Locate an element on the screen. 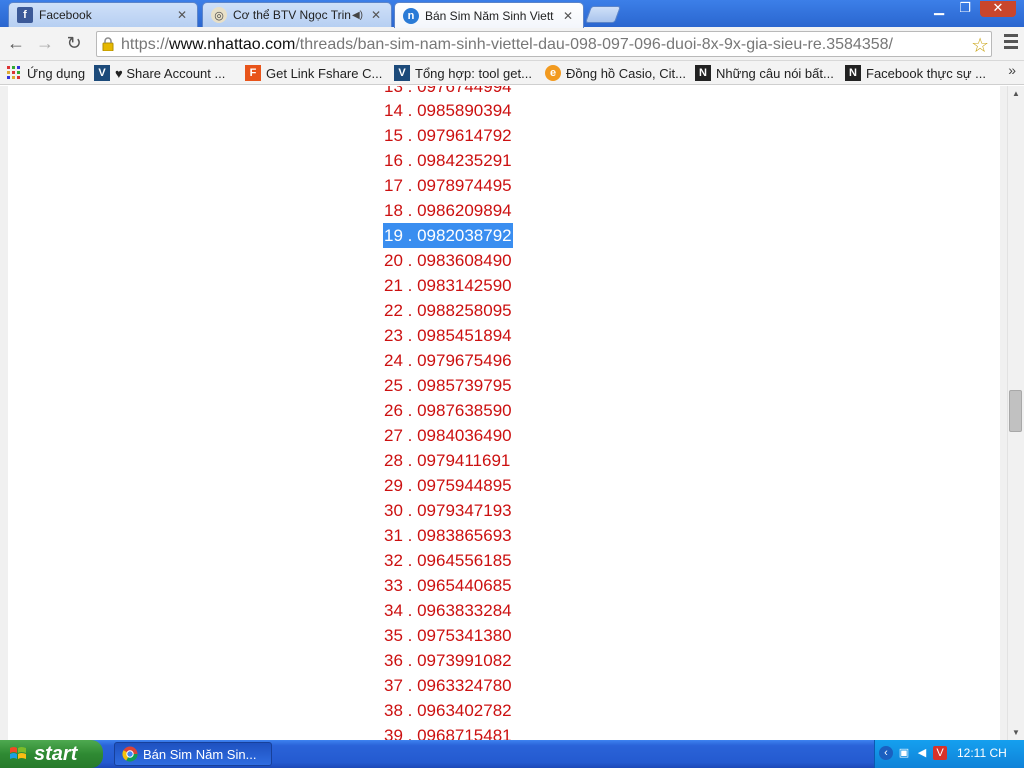  bookmark-site-icon: N is located at coordinates (703, 73).